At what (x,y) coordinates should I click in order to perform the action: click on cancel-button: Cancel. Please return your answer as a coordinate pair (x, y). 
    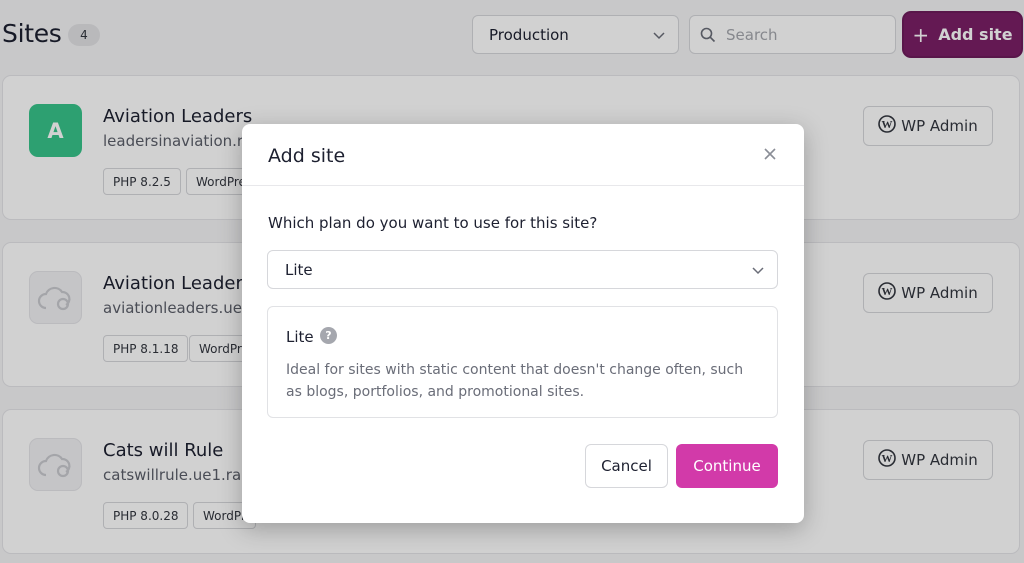
    Looking at the image, I should click on (626, 466).